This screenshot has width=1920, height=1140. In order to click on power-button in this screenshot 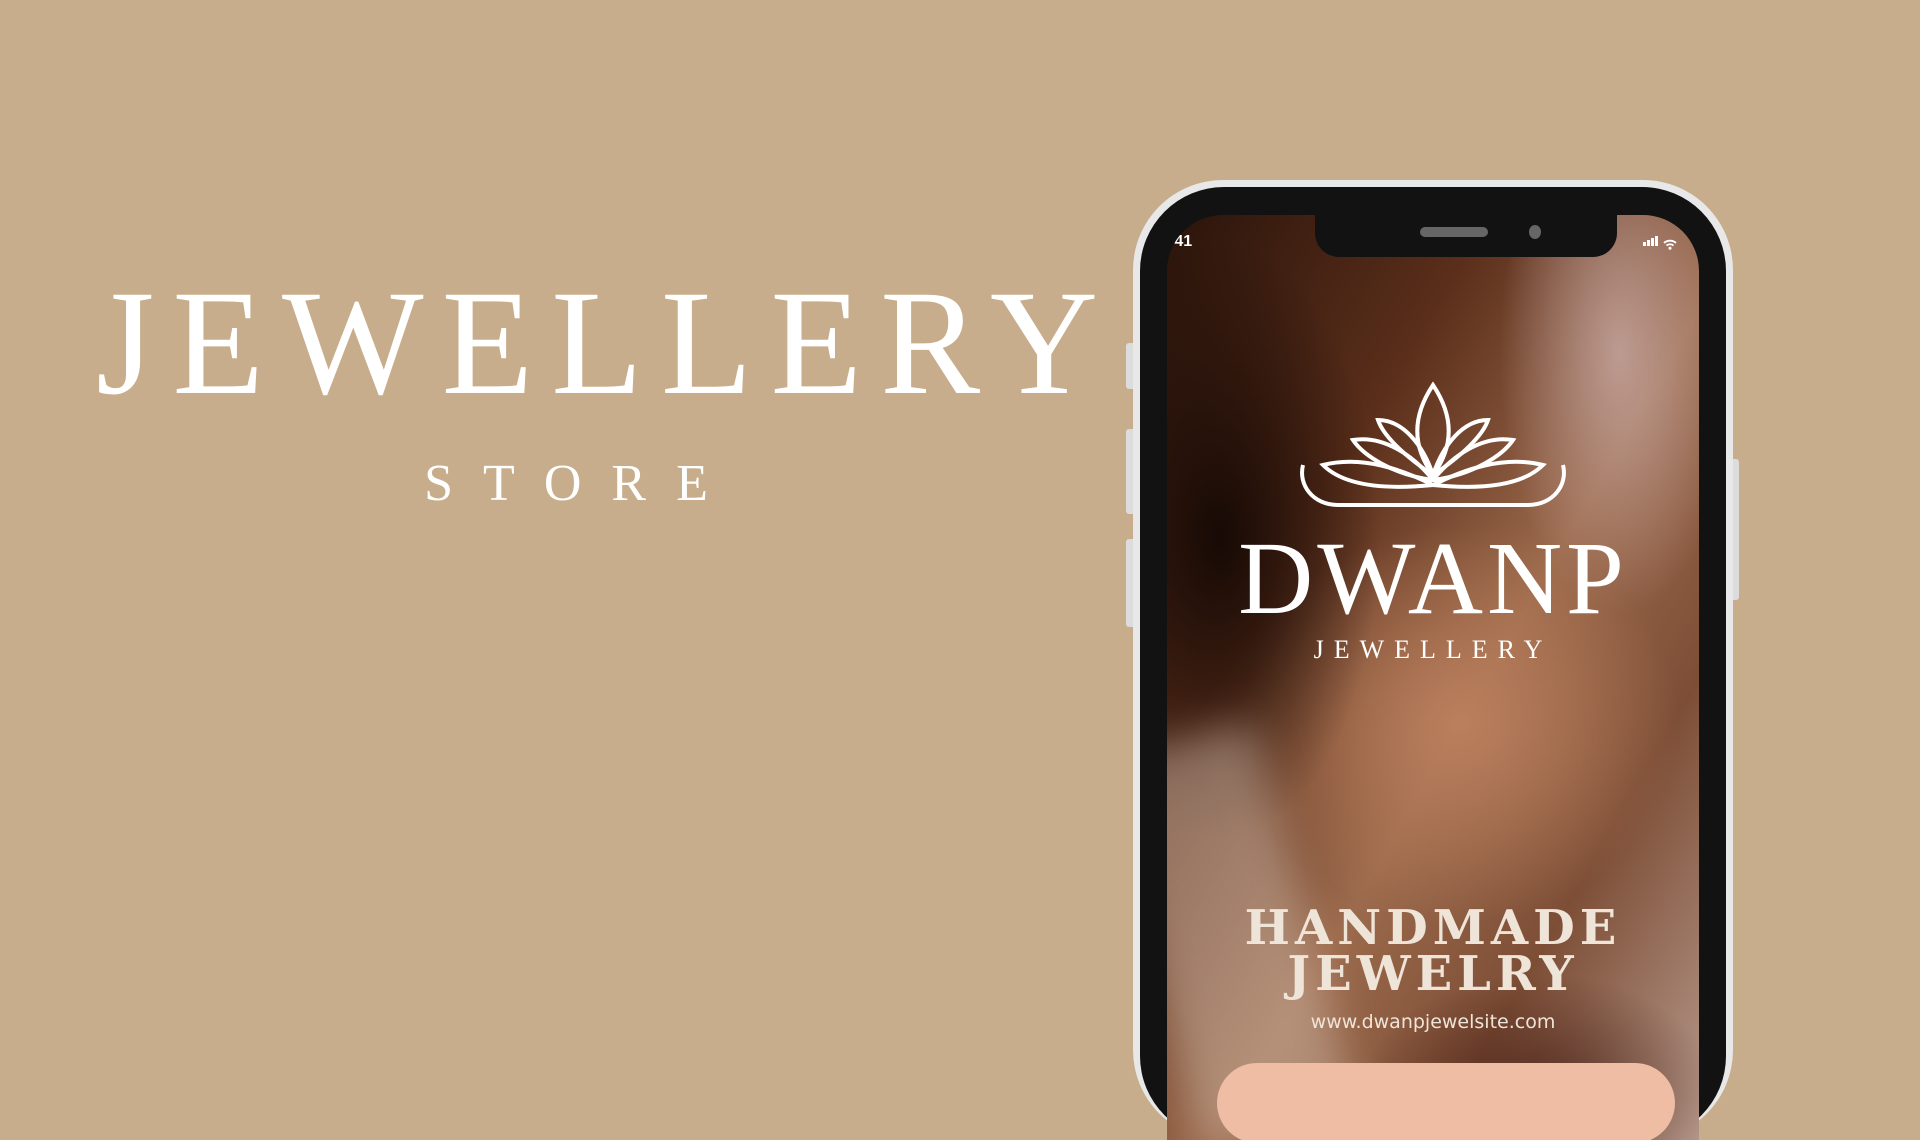, I will do `click(1735, 529)`.